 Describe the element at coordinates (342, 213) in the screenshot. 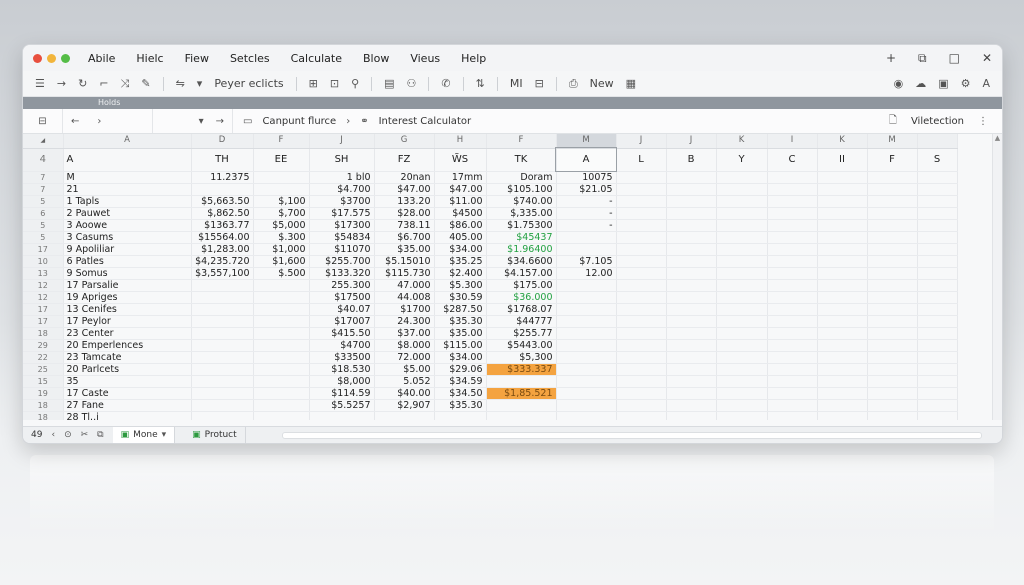

I see `cell: $17.575` at that location.